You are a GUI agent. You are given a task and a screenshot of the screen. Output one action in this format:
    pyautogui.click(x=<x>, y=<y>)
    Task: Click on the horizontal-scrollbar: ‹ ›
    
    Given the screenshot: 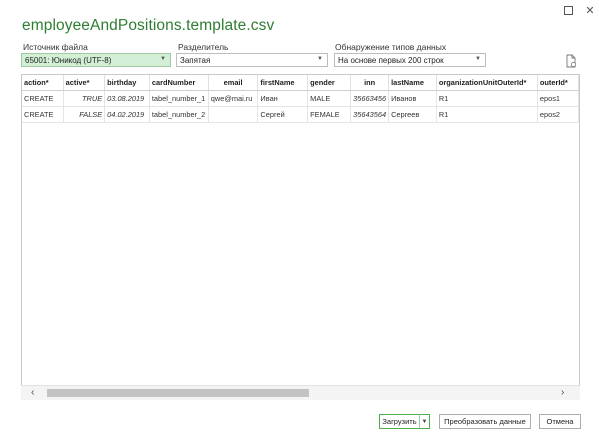 What is the action you would take?
    pyautogui.click(x=300, y=392)
    